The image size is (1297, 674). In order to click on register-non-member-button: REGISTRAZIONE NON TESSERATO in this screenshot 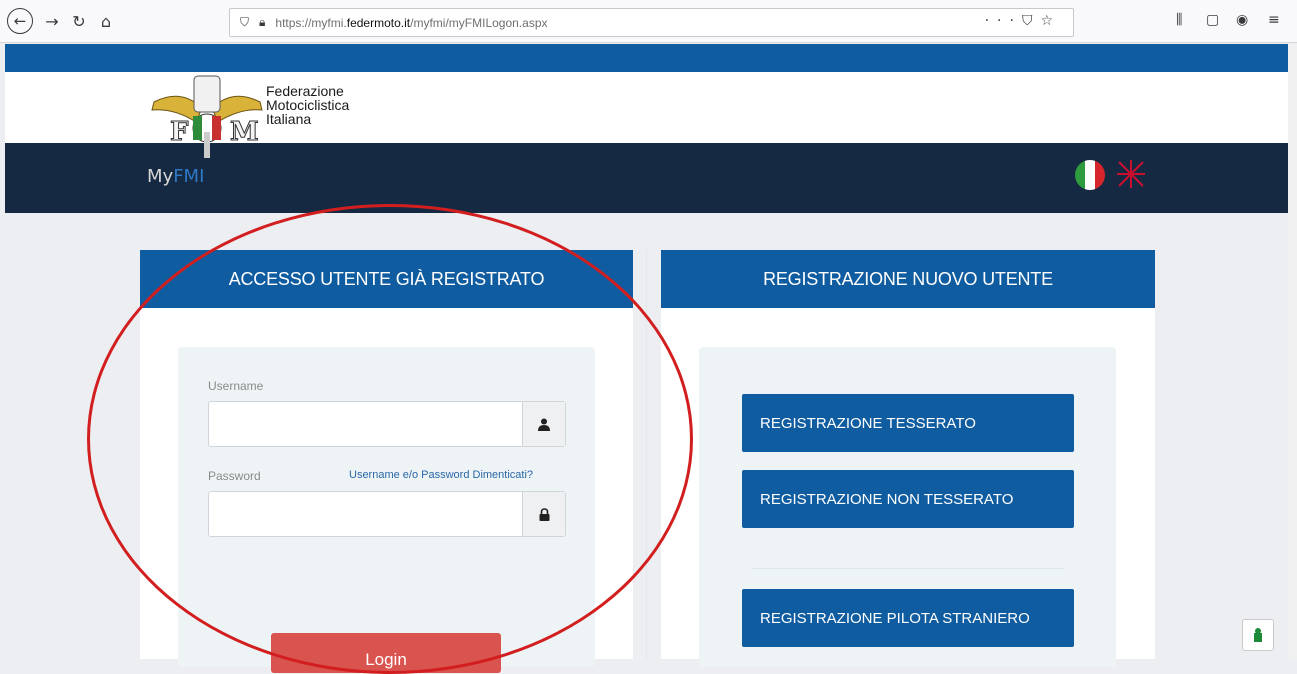, I will do `click(908, 499)`.